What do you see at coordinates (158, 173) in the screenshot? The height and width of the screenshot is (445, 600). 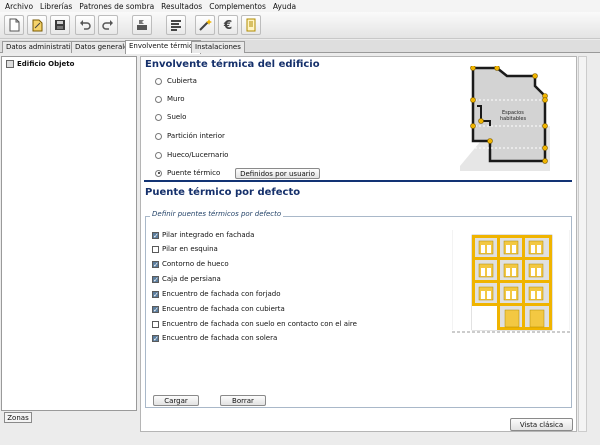 I see `radio-indicator-selected` at bounding box center [158, 173].